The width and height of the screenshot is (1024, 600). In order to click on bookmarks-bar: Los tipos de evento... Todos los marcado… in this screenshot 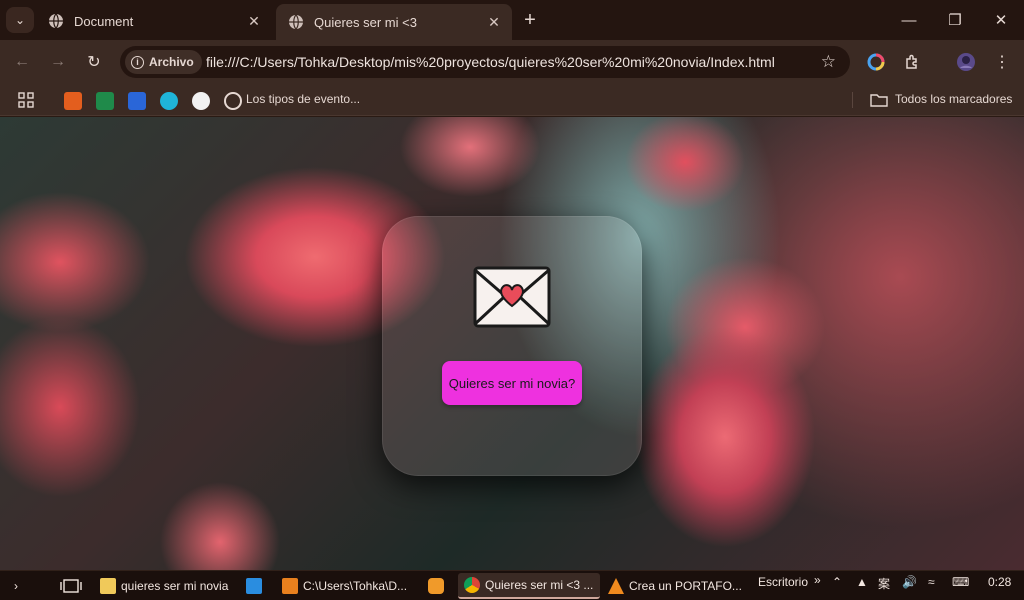, I will do `click(512, 100)`.